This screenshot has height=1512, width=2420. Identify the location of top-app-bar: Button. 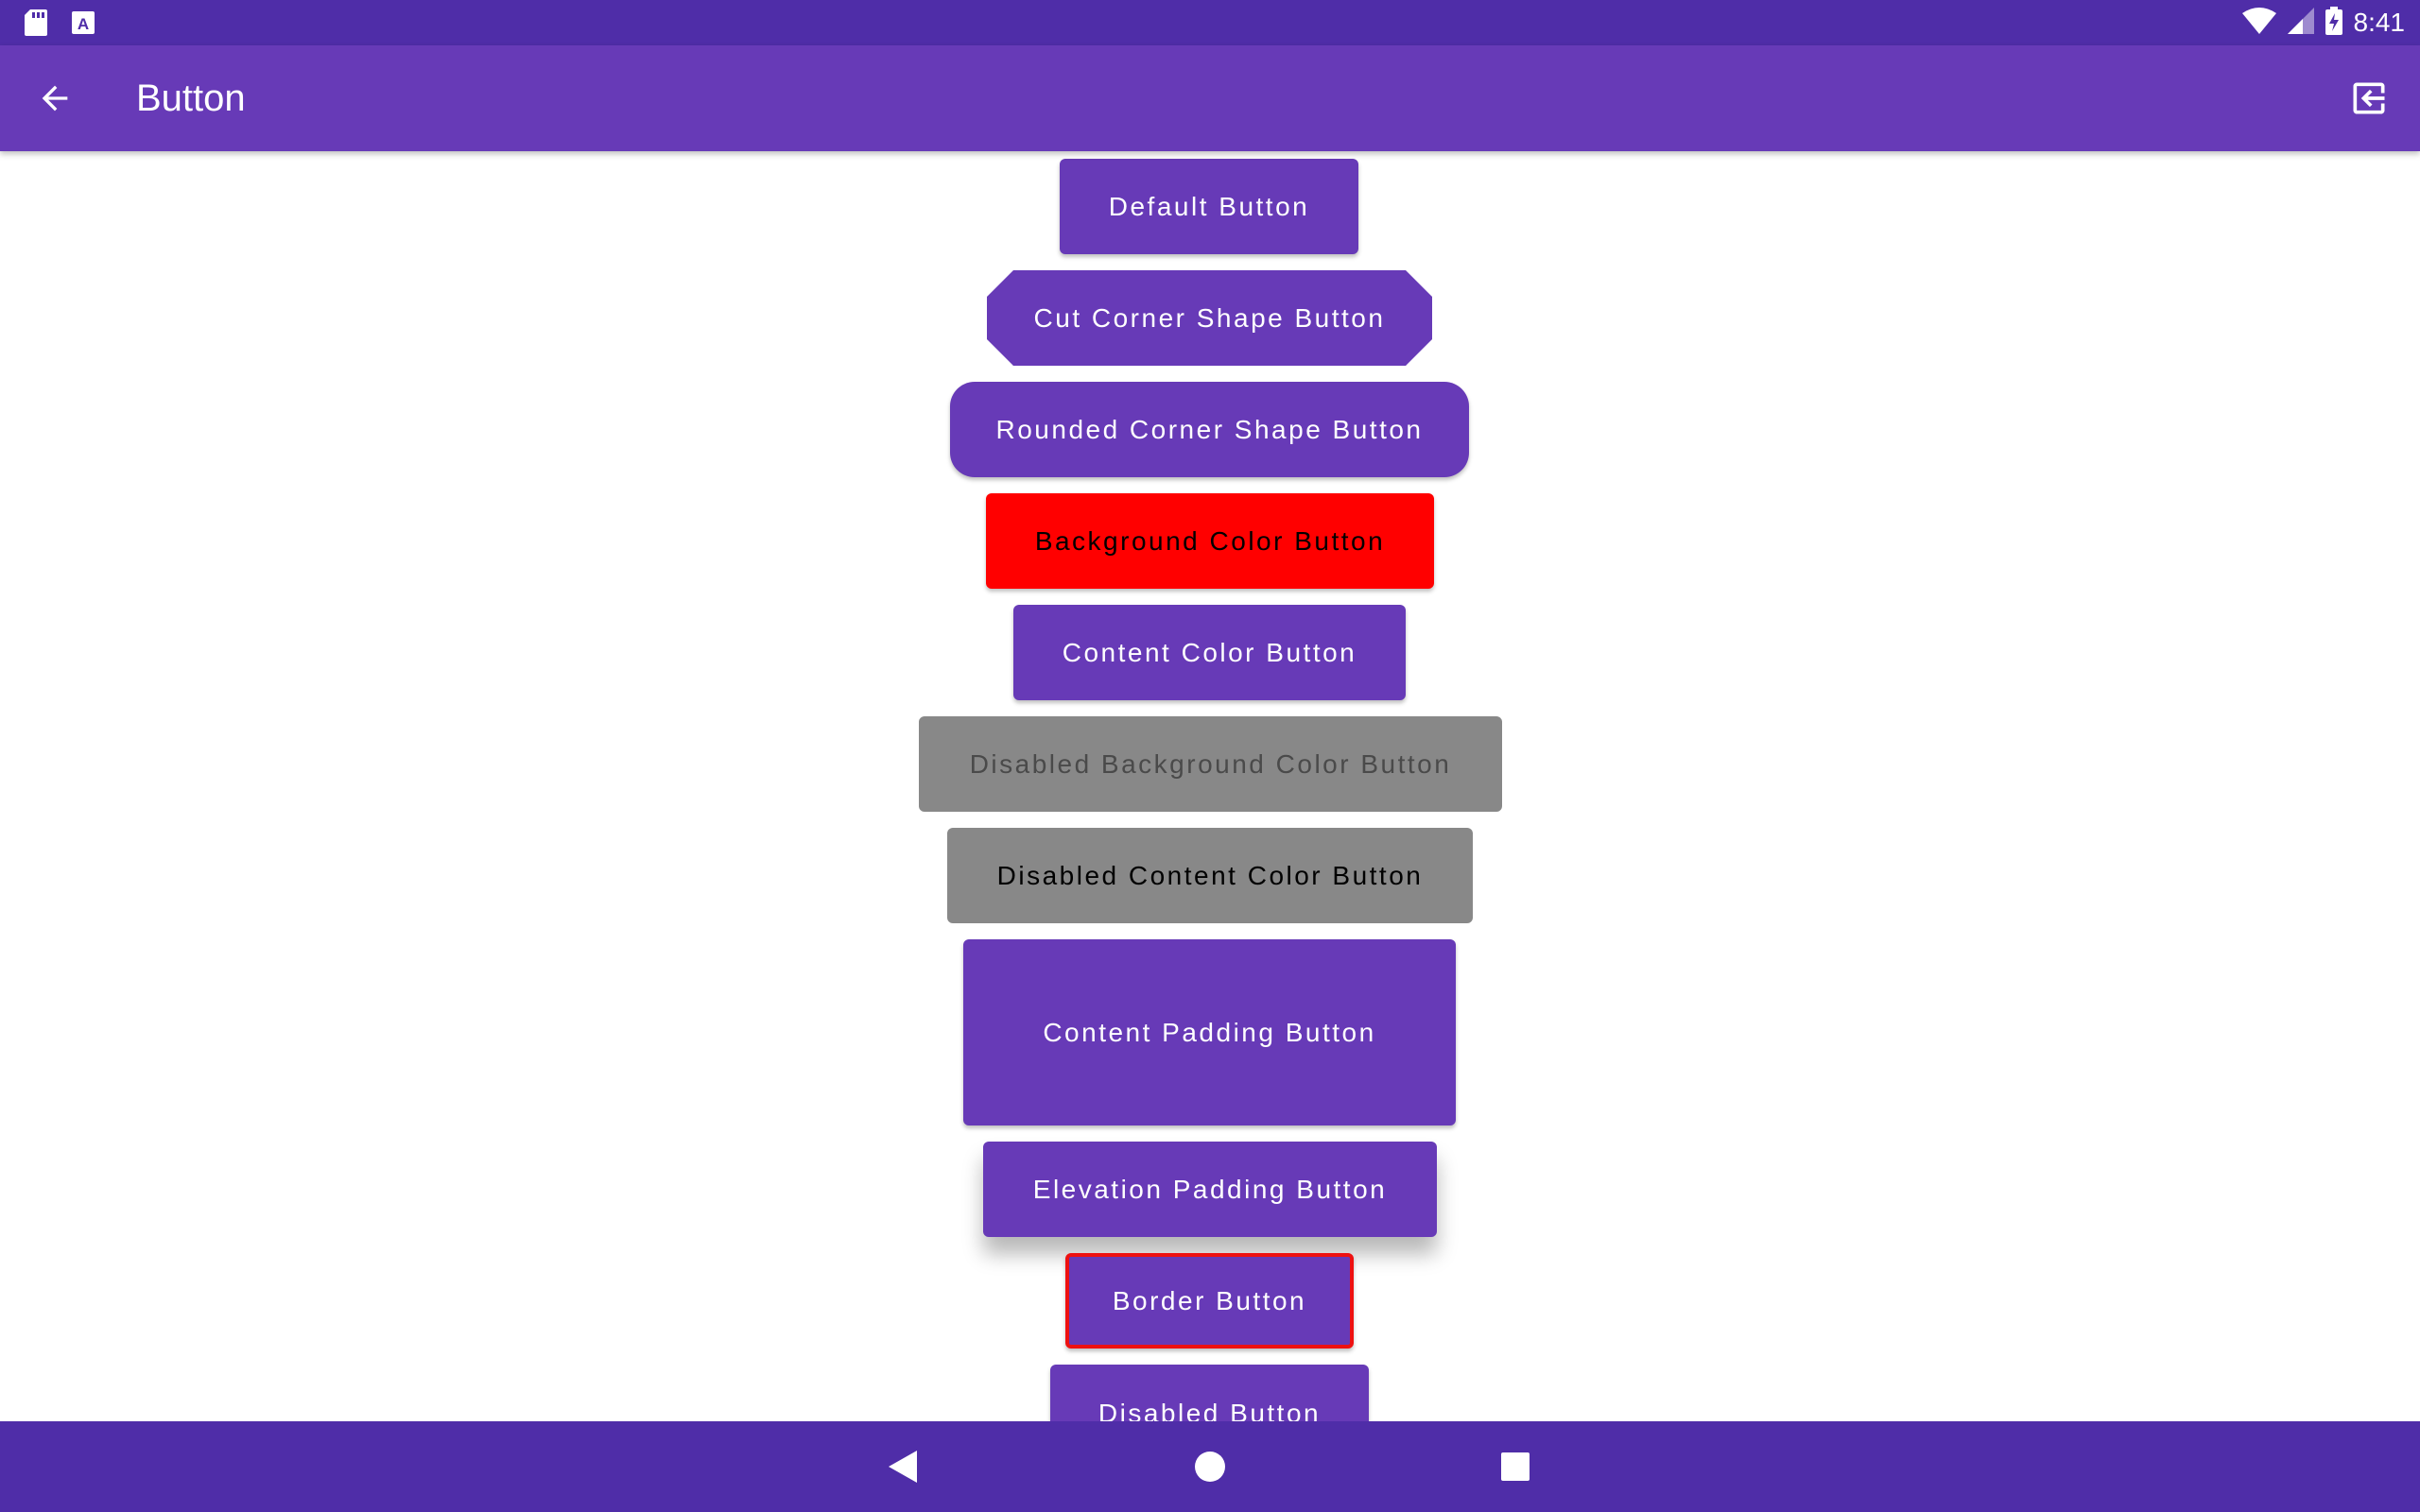
(1210, 98).